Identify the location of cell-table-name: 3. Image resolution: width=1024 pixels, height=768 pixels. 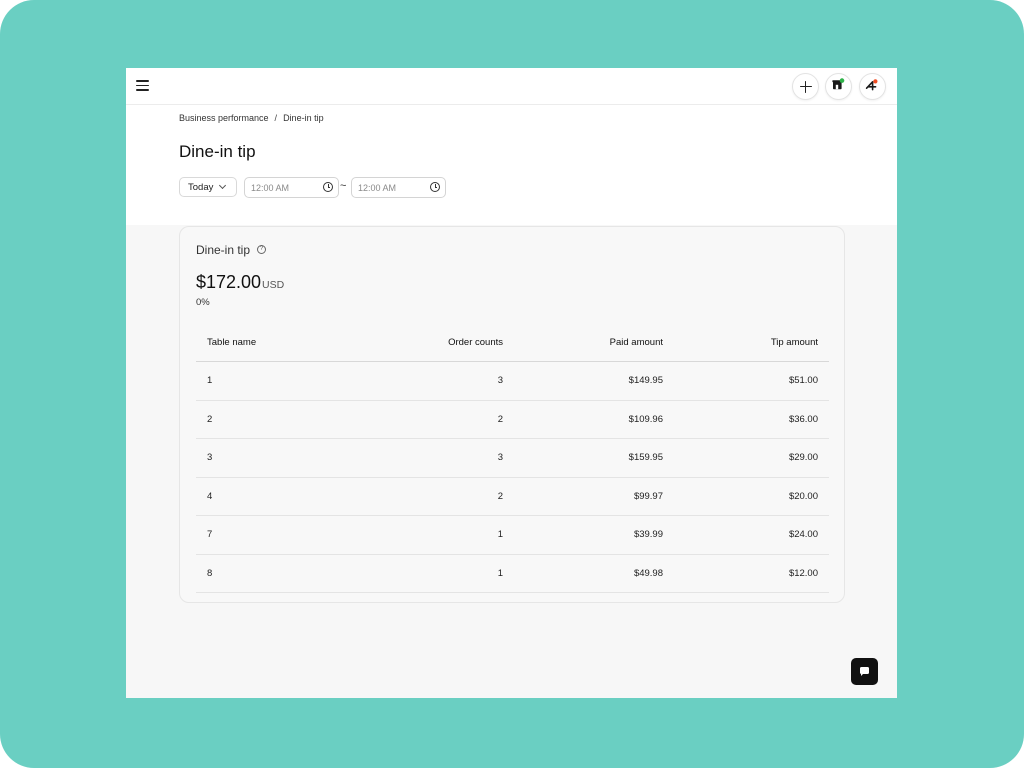
(210, 458).